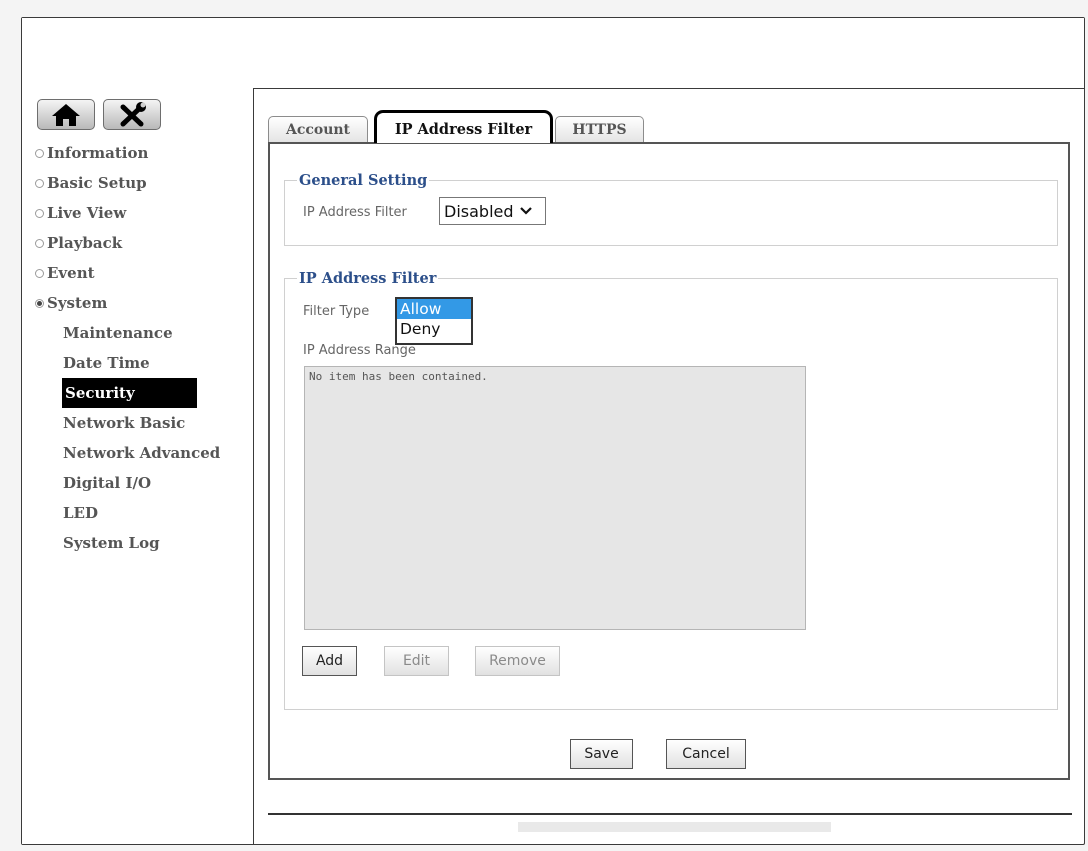 This screenshot has width=1088, height=851. I want to click on nav-item-live-view: Live View, so click(127, 213).